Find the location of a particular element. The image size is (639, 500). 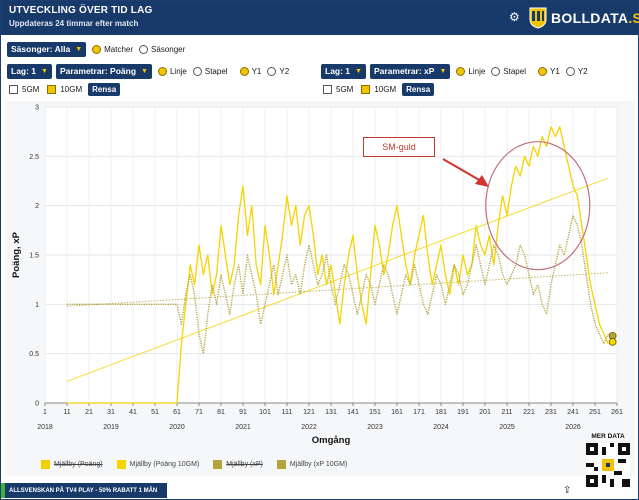

season-row: Säsonger: Alla ▼ Matcher Säsonger is located at coordinates (96, 49).